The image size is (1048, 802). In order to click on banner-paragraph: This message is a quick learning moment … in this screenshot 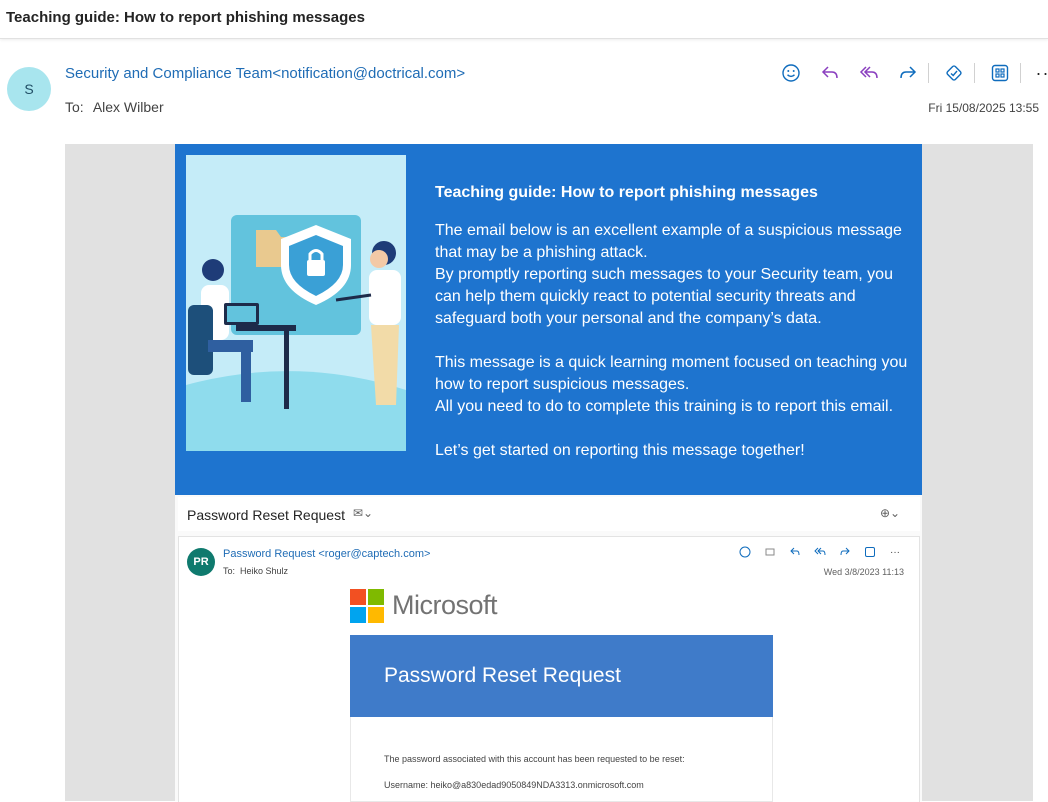, I will do `click(671, 373)`.